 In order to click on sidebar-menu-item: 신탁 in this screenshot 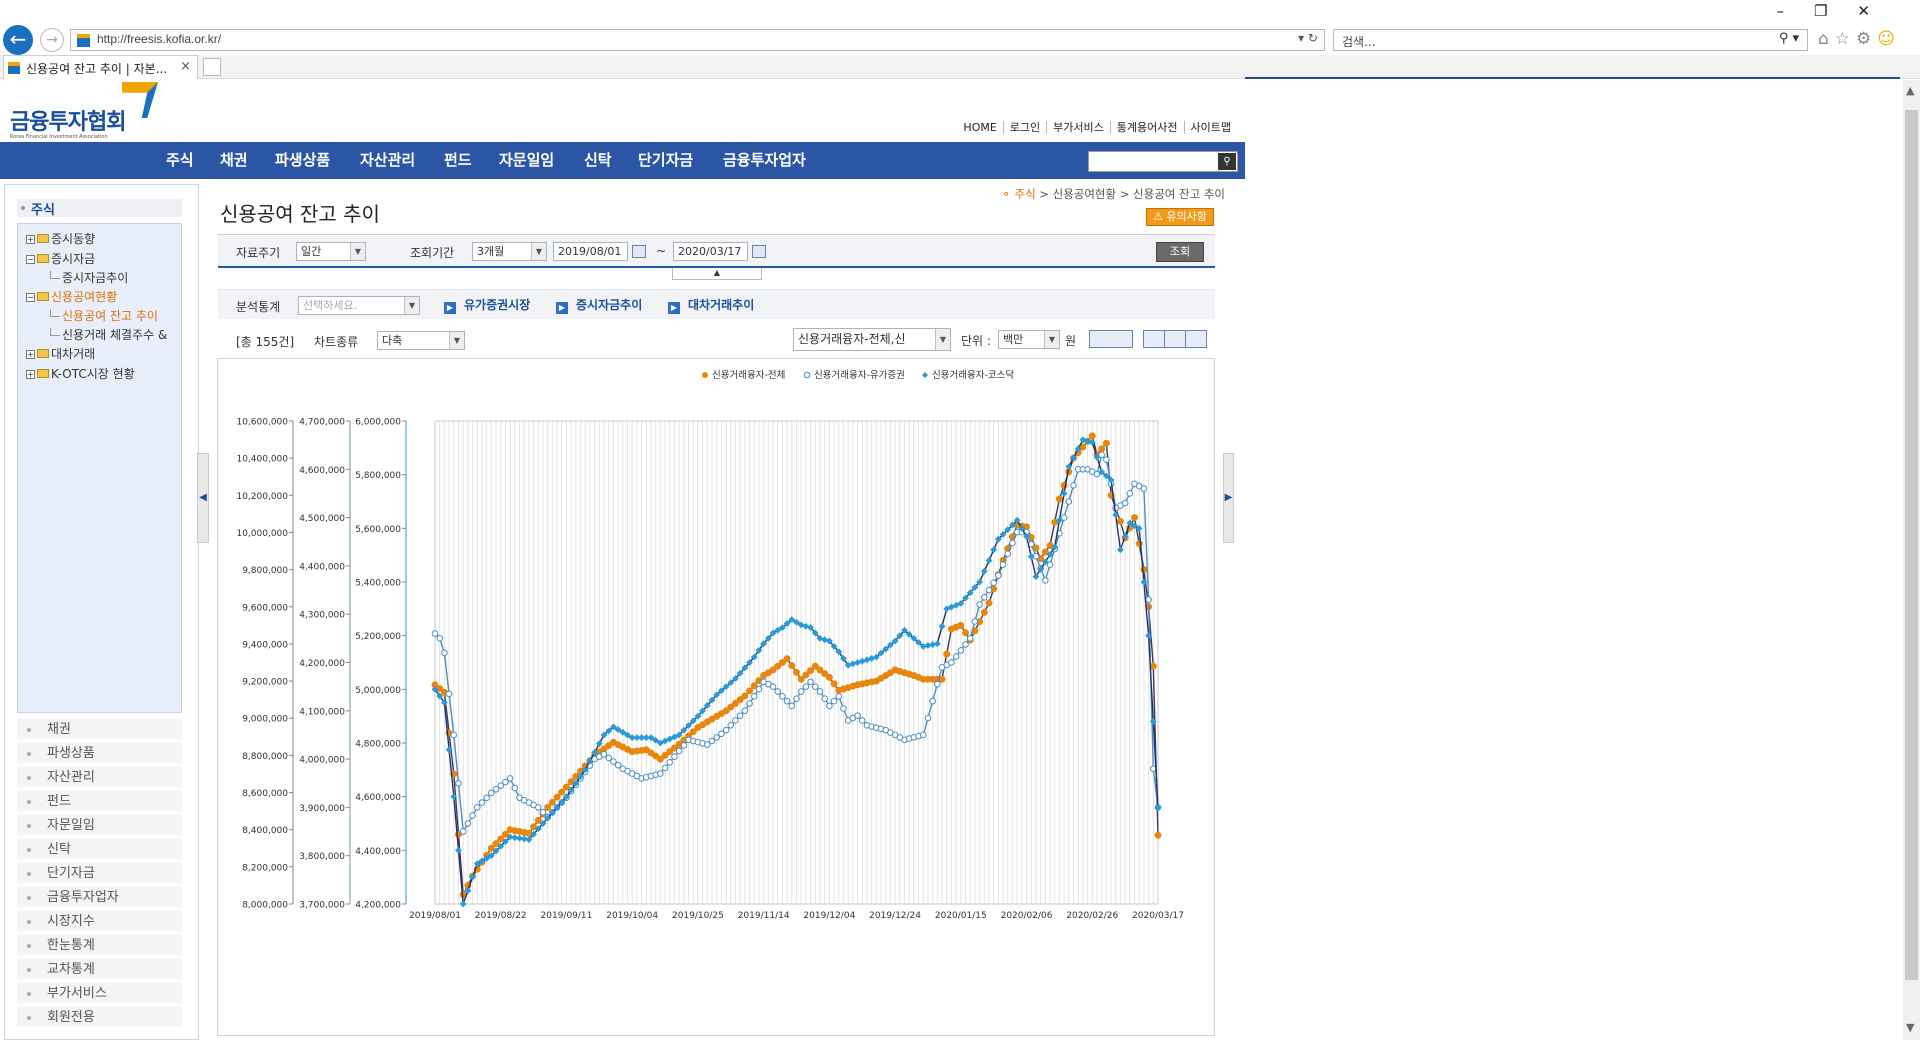, I will do `click(99, 849)`.